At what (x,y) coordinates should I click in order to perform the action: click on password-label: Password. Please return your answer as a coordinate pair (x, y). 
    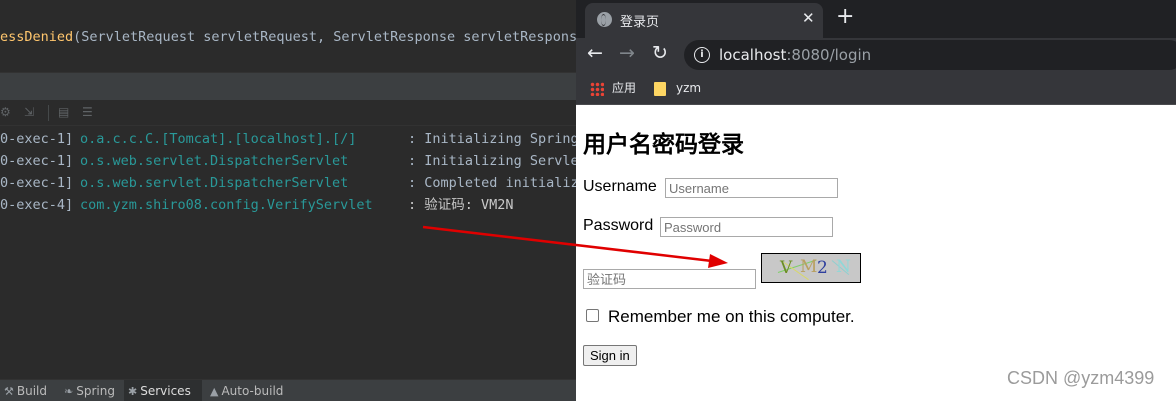
    Looking at the image, I should click on (618, 225).